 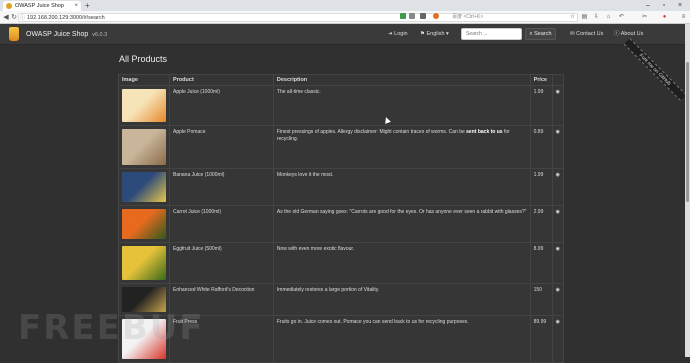 I want to click on contact-label: Contact Us, so click(x=590, y=34).